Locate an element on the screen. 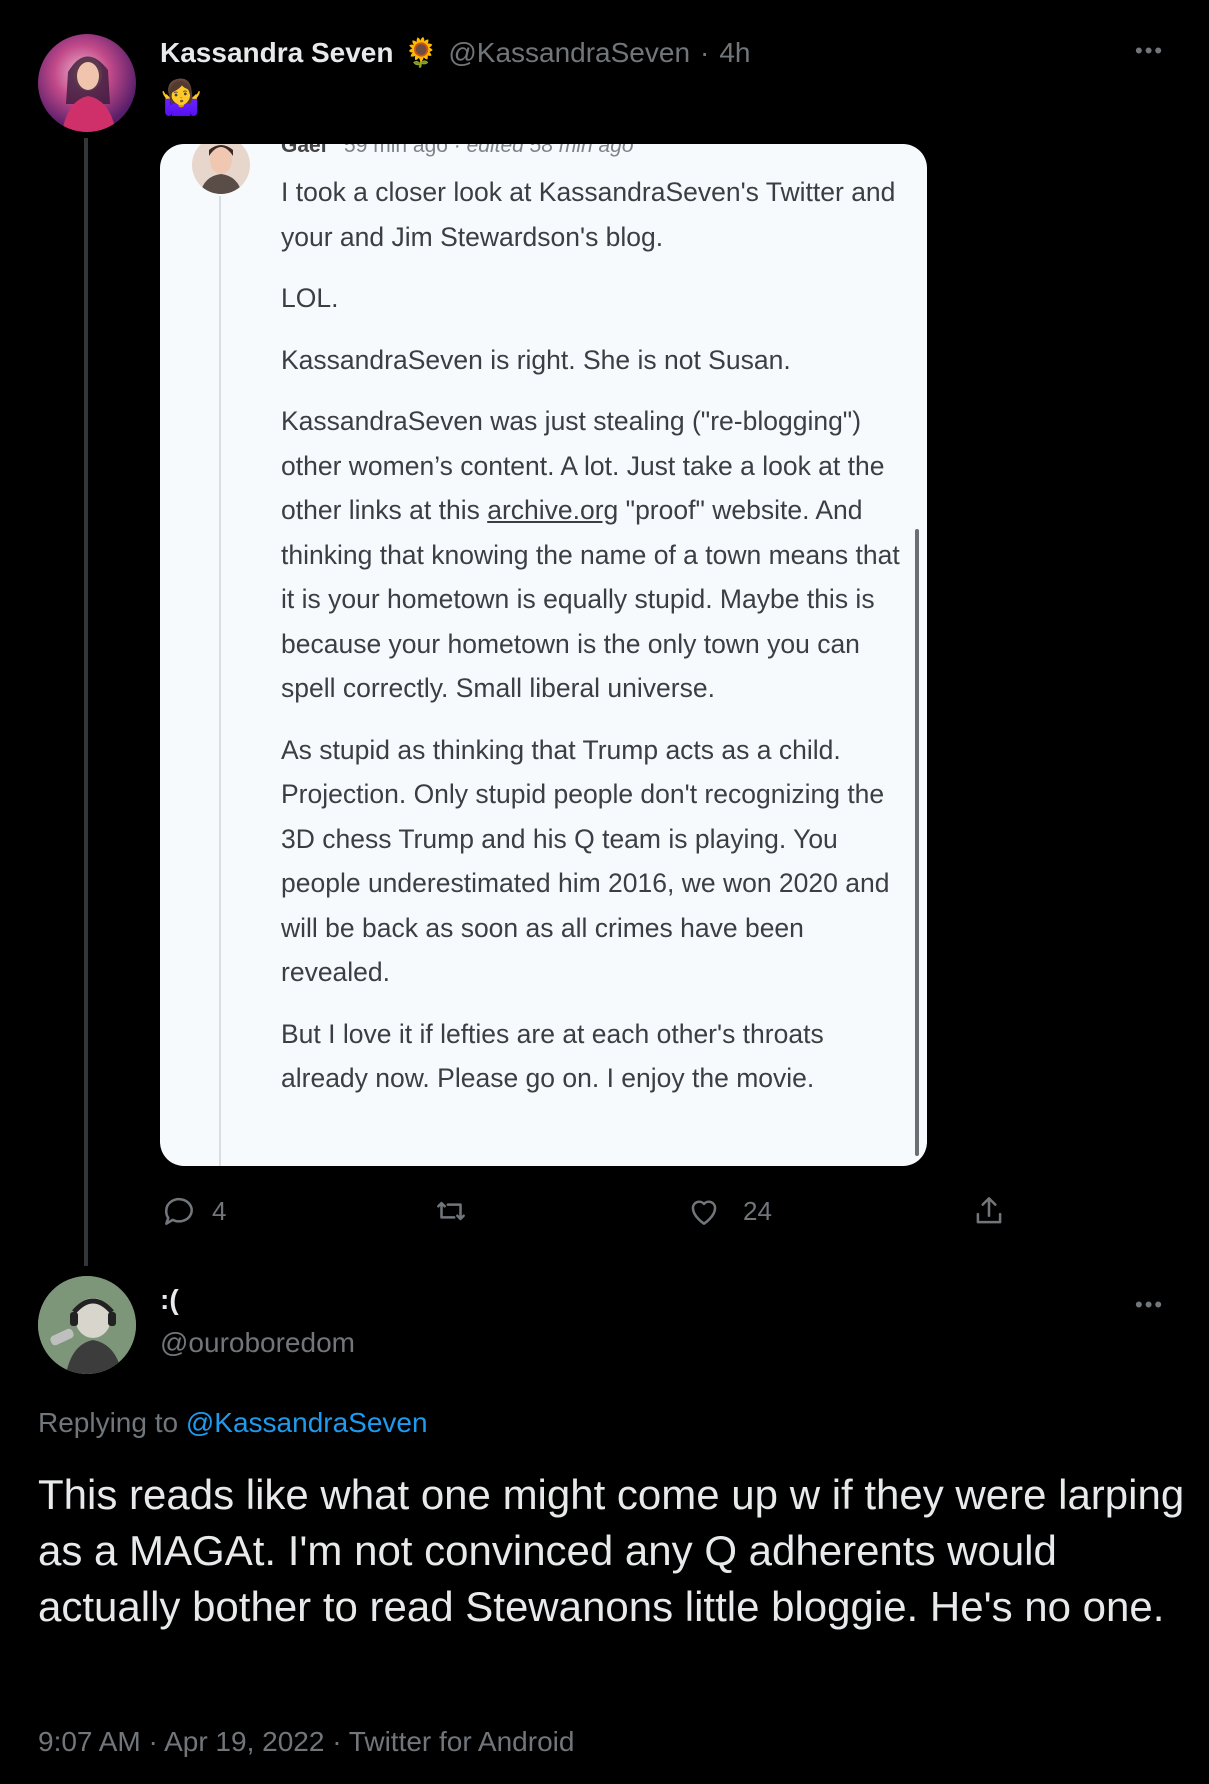 The image size is (1209, 1784). comment-author: Gael is located at coordinates (304, 150).